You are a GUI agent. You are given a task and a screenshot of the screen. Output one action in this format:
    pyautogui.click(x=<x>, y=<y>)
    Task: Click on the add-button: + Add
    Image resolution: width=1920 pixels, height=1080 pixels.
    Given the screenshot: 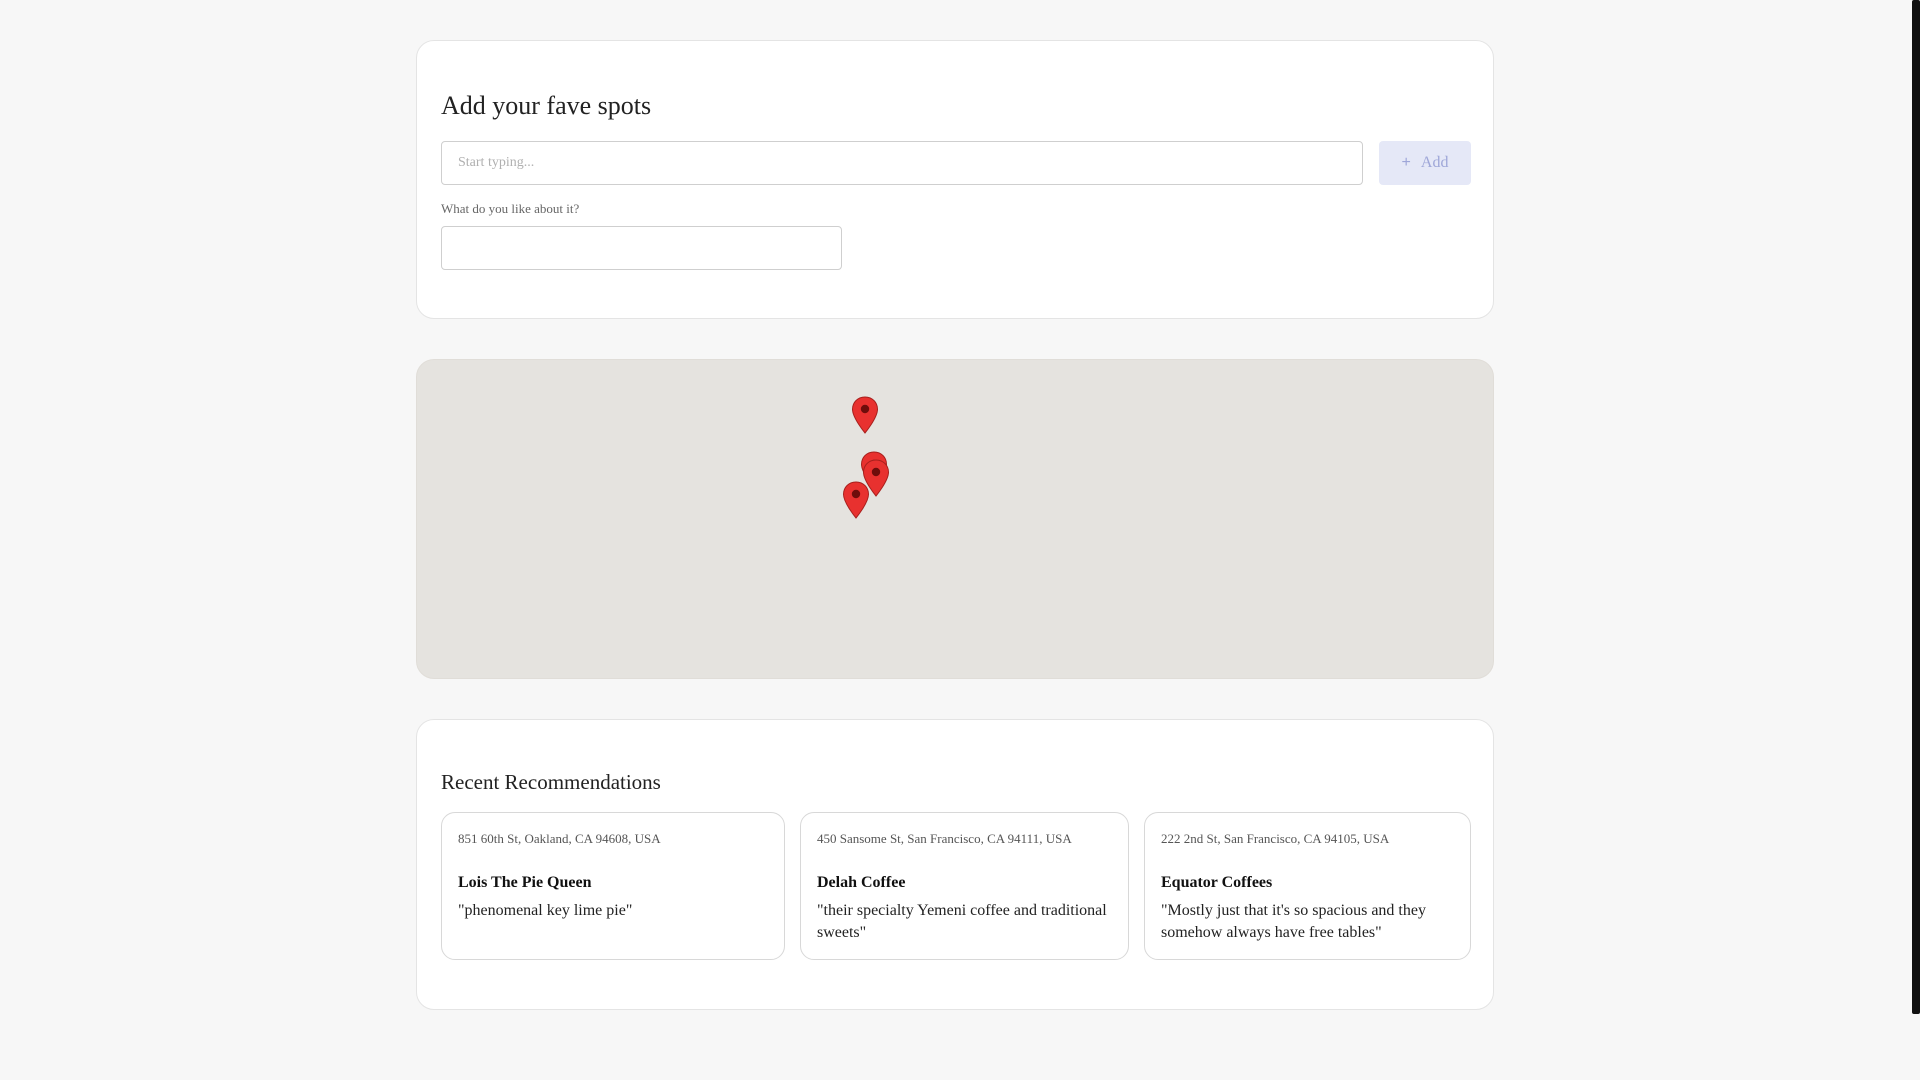 What is the action you would take?
    pyautogui.click(x=1425, y=163)
    